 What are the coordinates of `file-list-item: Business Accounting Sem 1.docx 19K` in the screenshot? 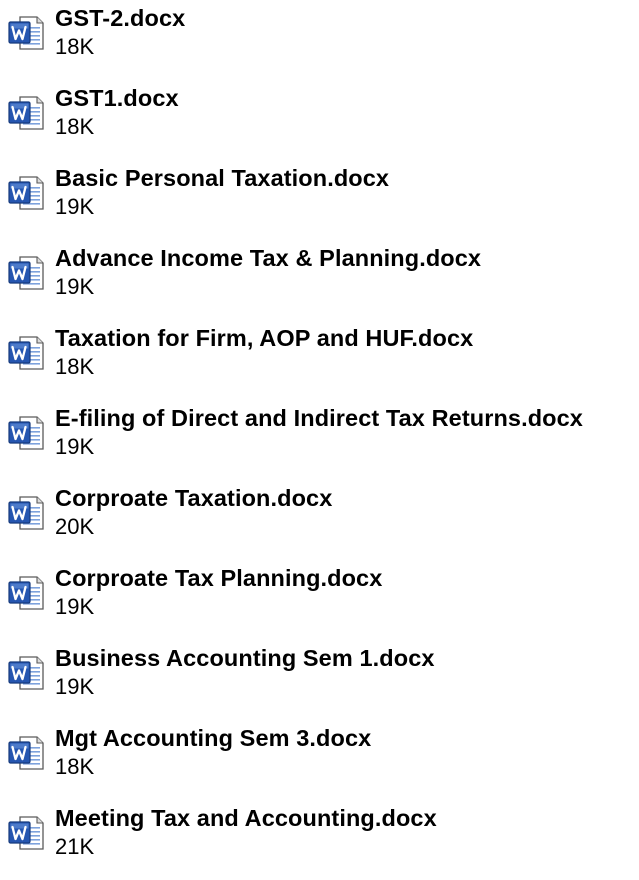 It's located at (319, 680).